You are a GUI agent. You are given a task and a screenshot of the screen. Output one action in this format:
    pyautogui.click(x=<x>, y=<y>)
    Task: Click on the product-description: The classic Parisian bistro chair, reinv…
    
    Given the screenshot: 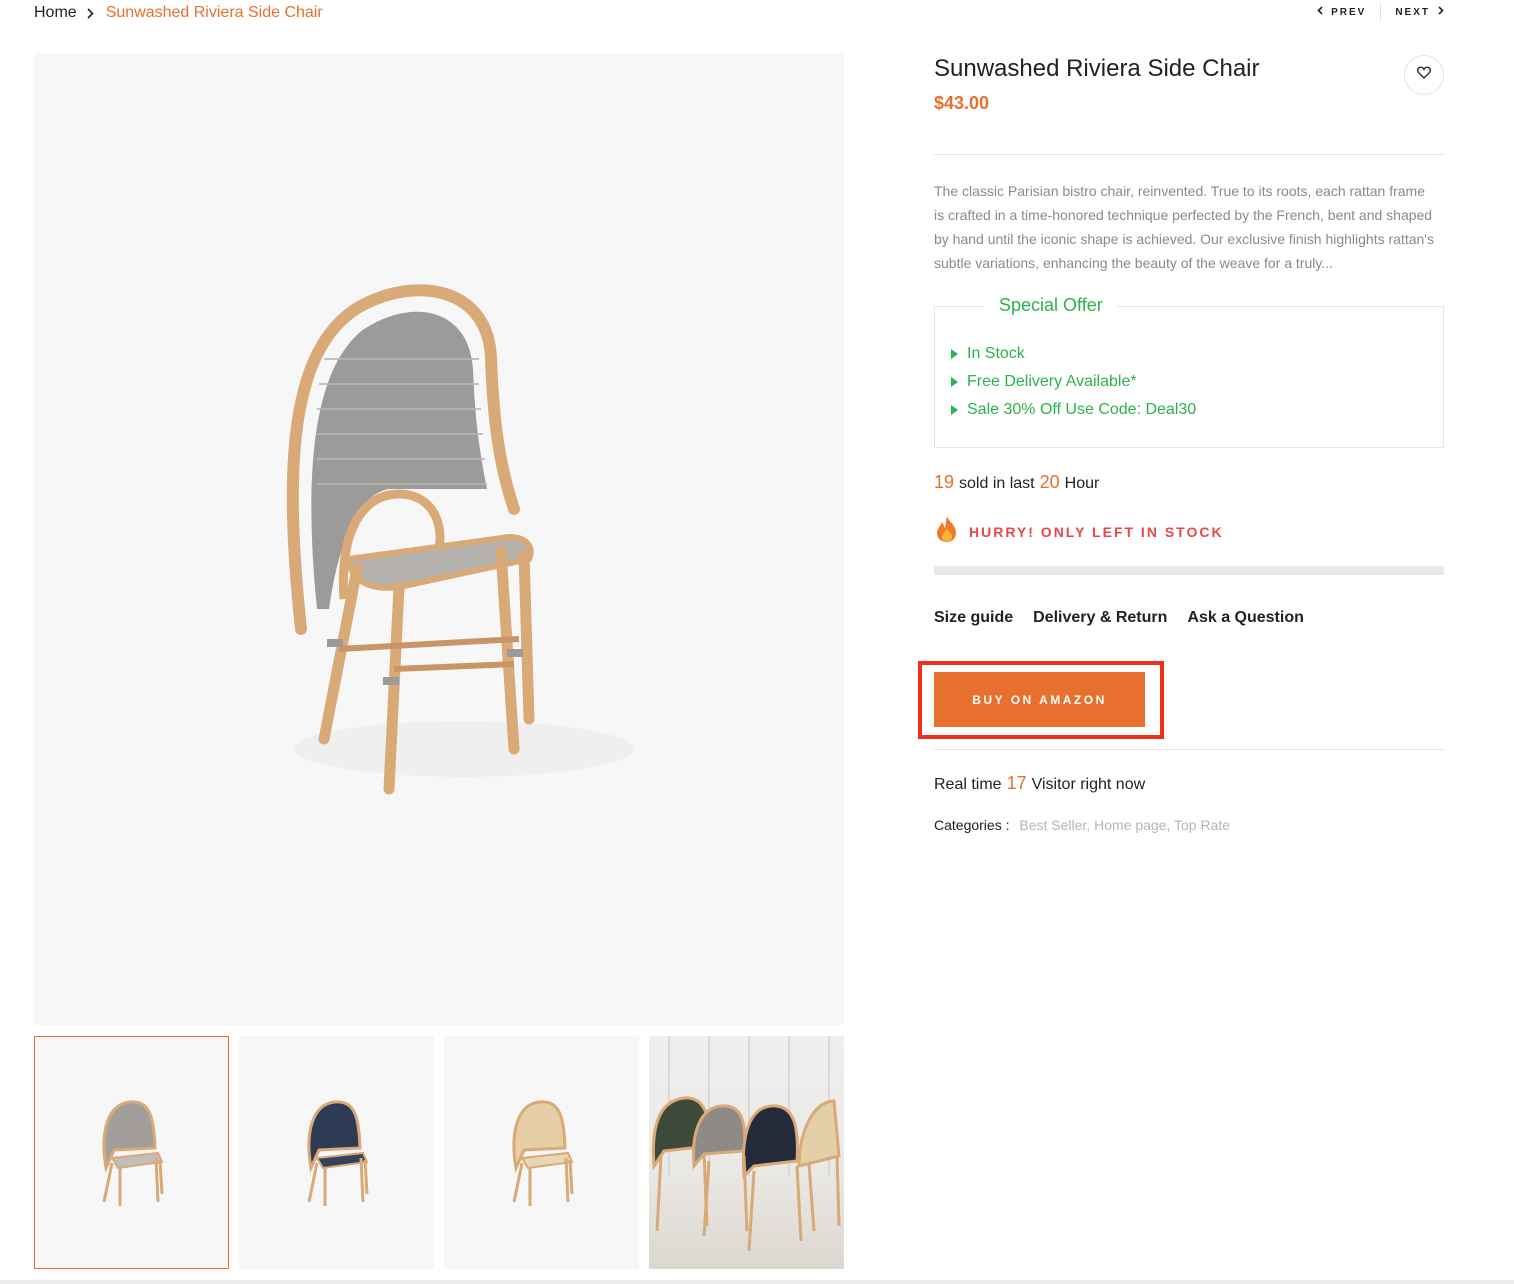 What is the action you would take?
    pyautogui.click(x=1184, y=227)
    